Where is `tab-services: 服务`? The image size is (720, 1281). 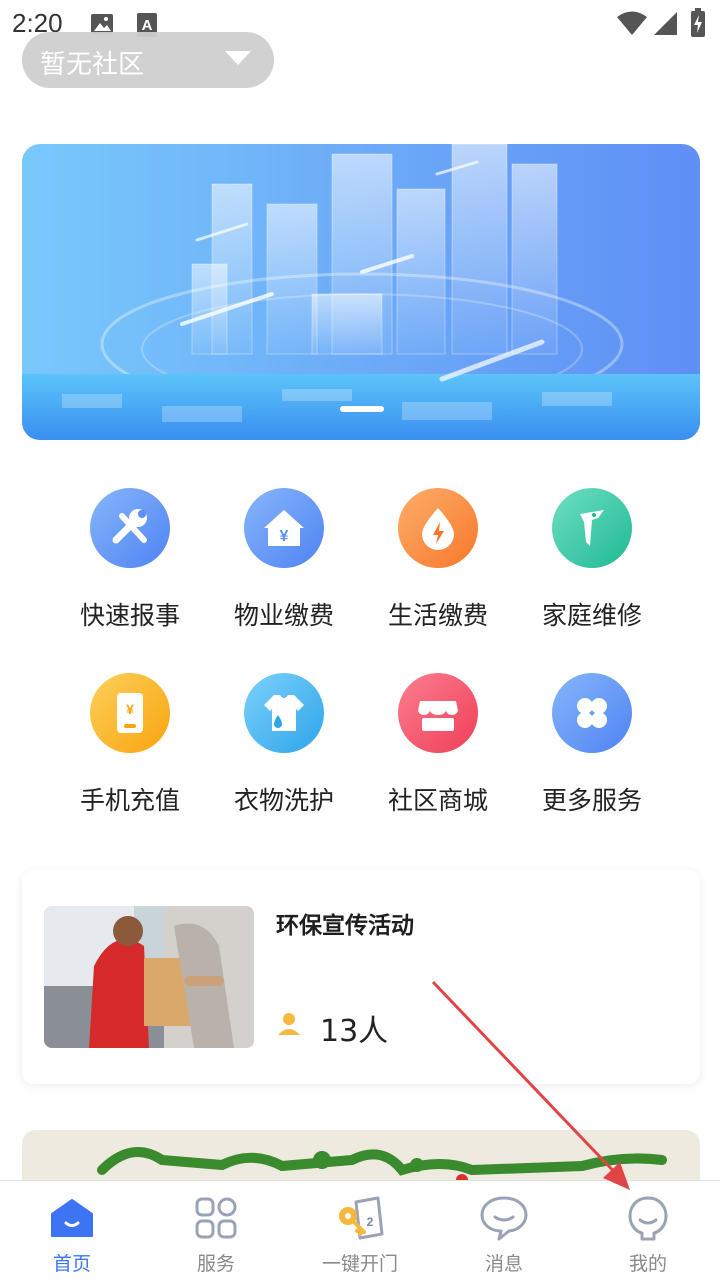
tab-services: 服务 is located at coordinates (216, 1234).